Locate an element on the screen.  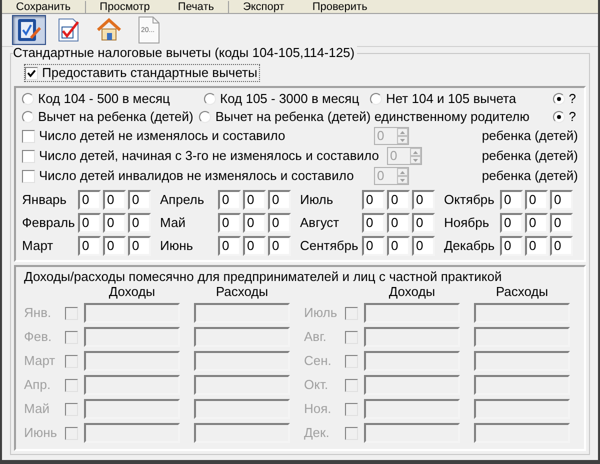
radio-option: Вычет на ребенка (детей) is located at coordinates (108, 117).